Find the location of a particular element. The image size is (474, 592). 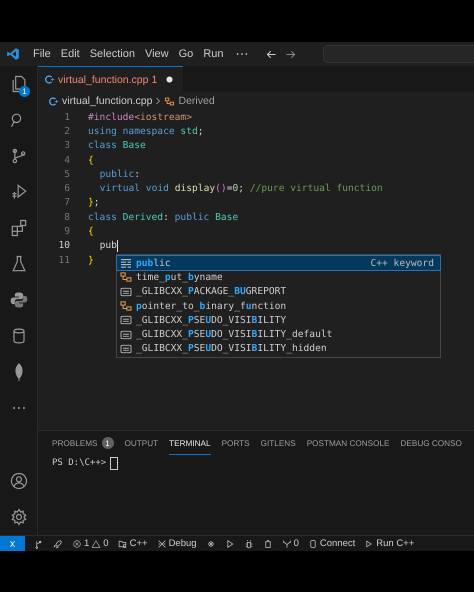

play-icon is located at coordinates (229, 543).